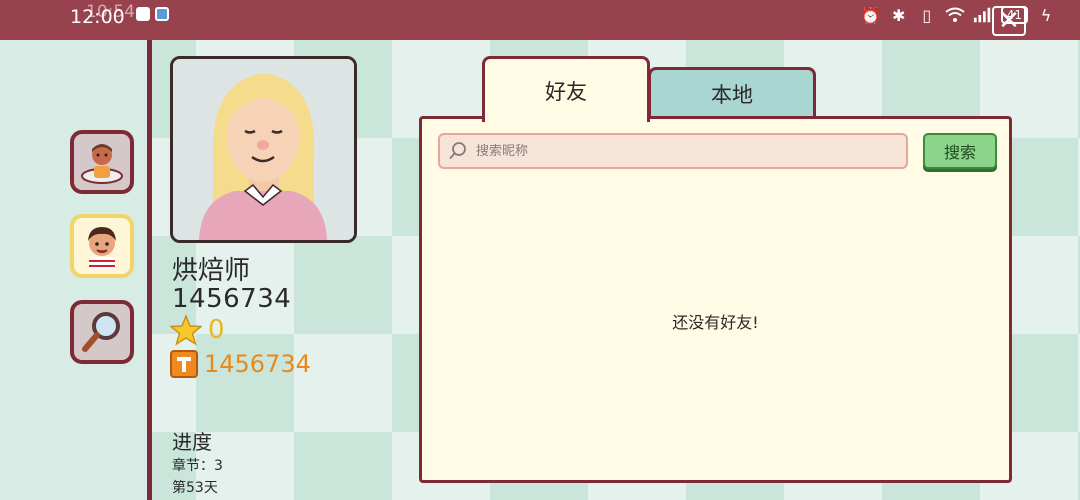  What do you see at coordinates (192, 442) in the screenshot?
I see `progress-heading: 进度` at bounding box center [192, 442].